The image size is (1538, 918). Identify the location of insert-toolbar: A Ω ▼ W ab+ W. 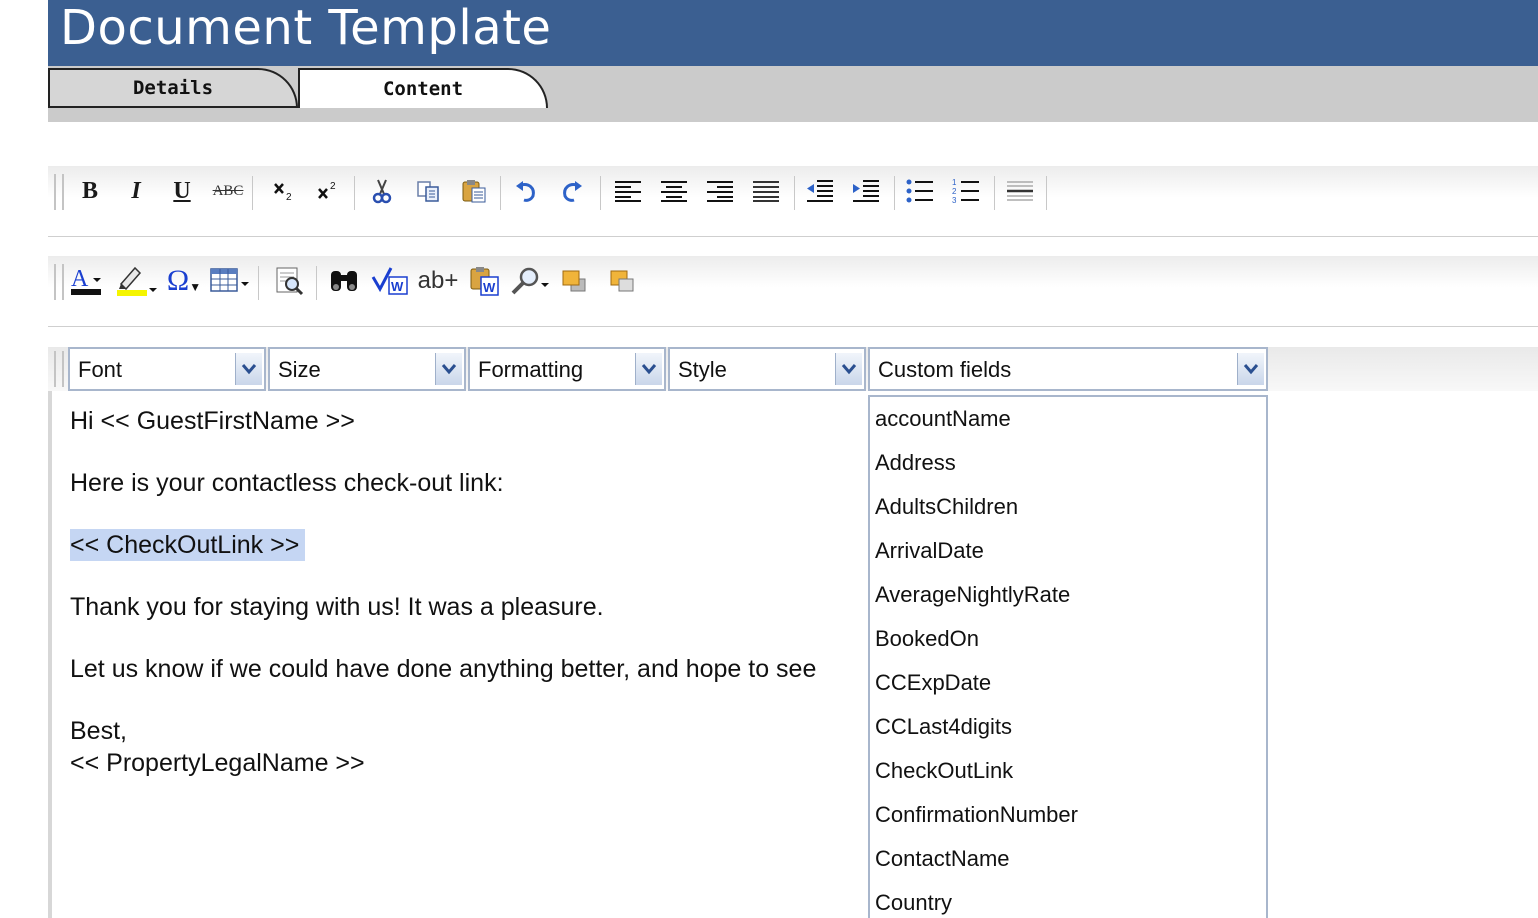
(793, 291).